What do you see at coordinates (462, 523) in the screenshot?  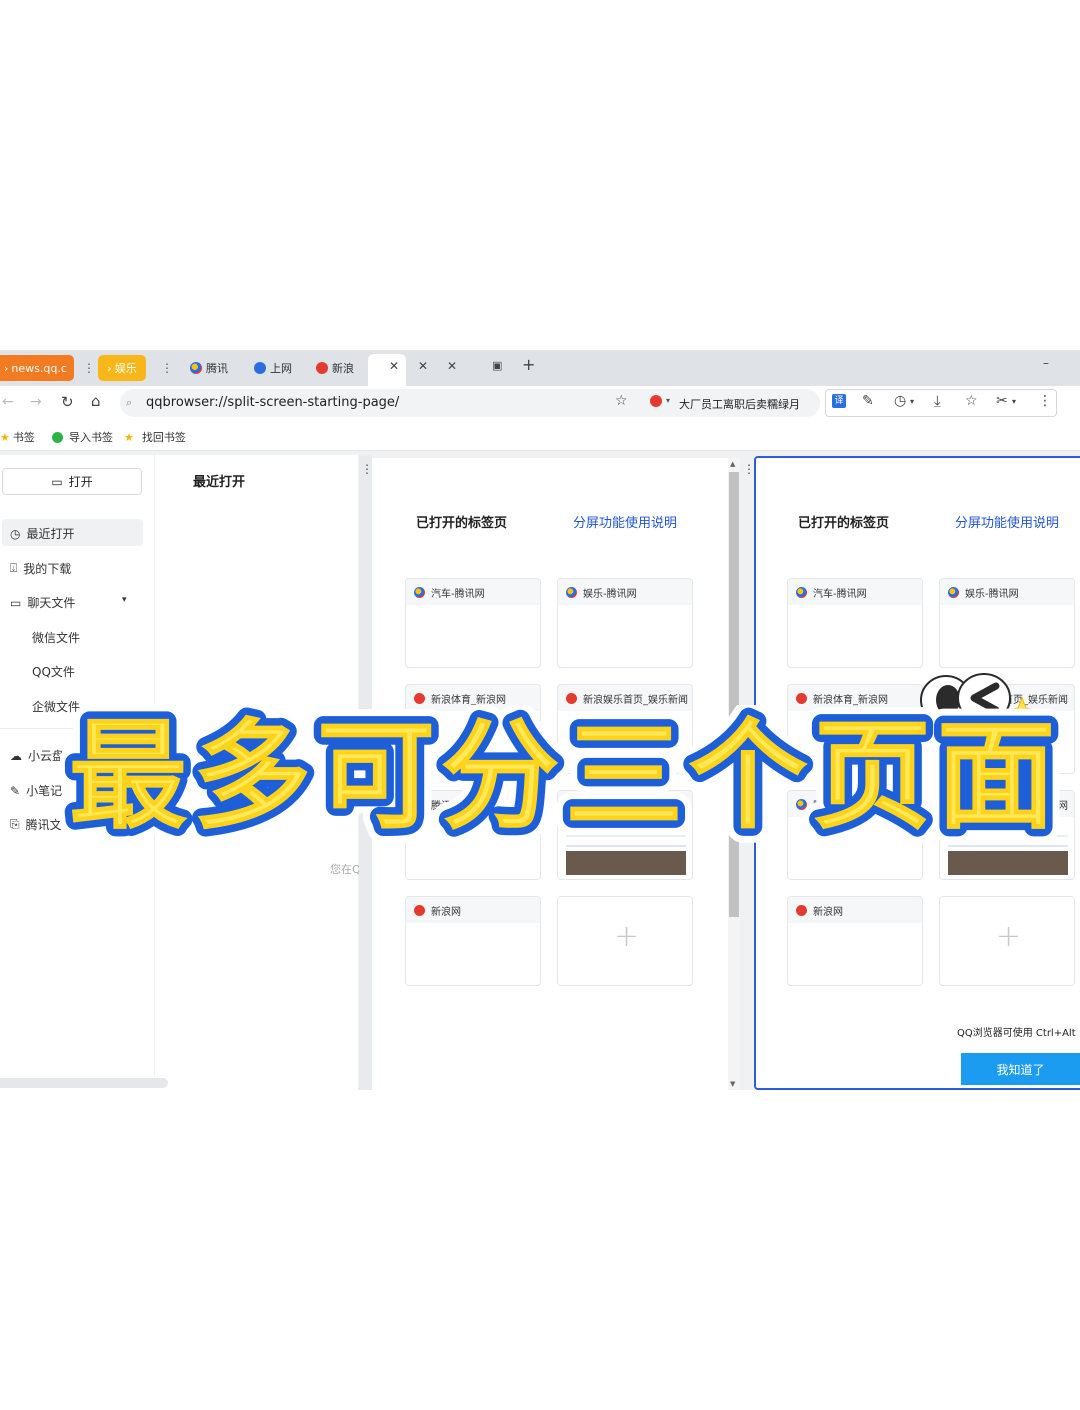 I see `opened-tabs-heading: 已打开的标签页` at bounding box center [462, 523].